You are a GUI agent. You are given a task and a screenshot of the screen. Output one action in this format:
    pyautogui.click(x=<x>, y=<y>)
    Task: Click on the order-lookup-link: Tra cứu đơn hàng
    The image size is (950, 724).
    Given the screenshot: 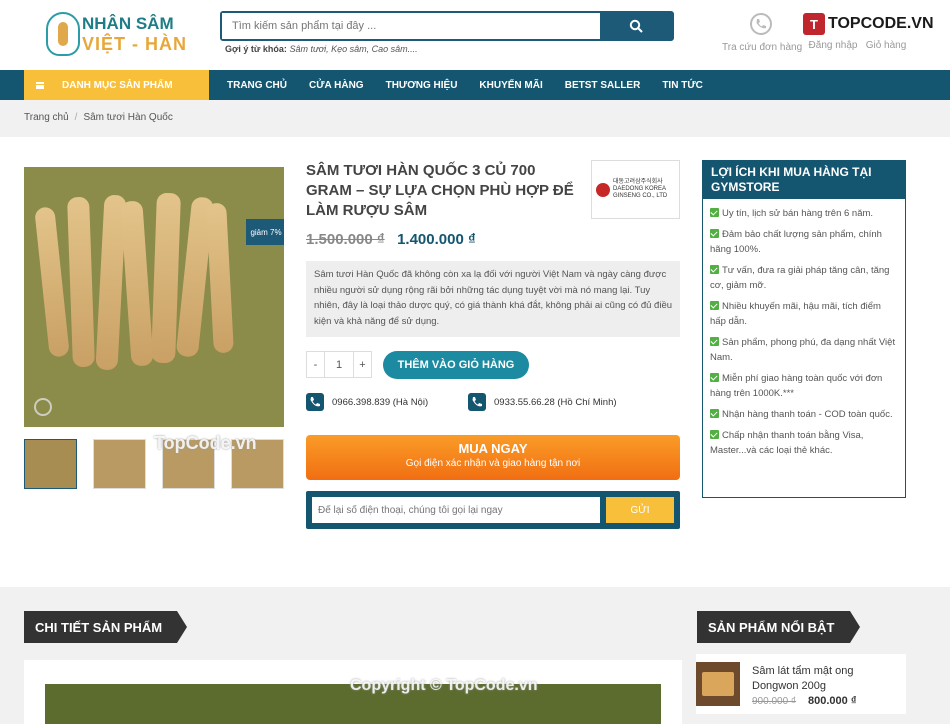 What is the action you would take?
    pyautogui.click(x=762, y=32)
    